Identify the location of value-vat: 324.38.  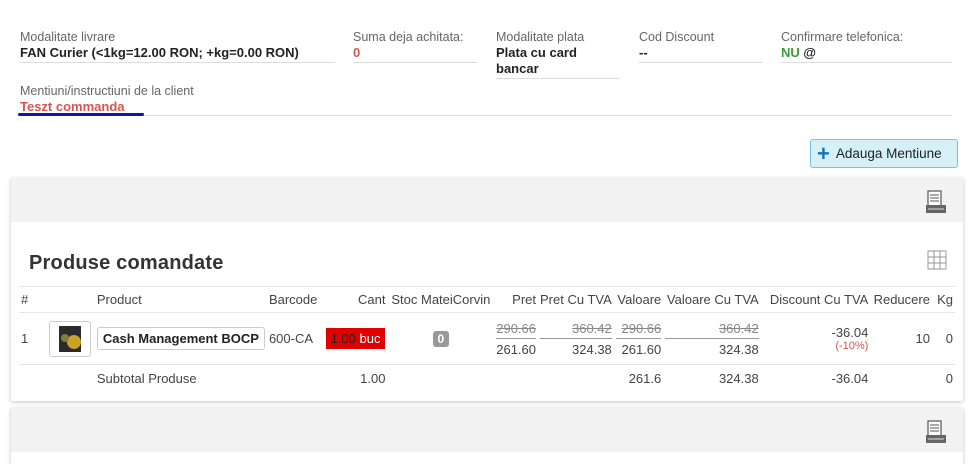
(738, 349).